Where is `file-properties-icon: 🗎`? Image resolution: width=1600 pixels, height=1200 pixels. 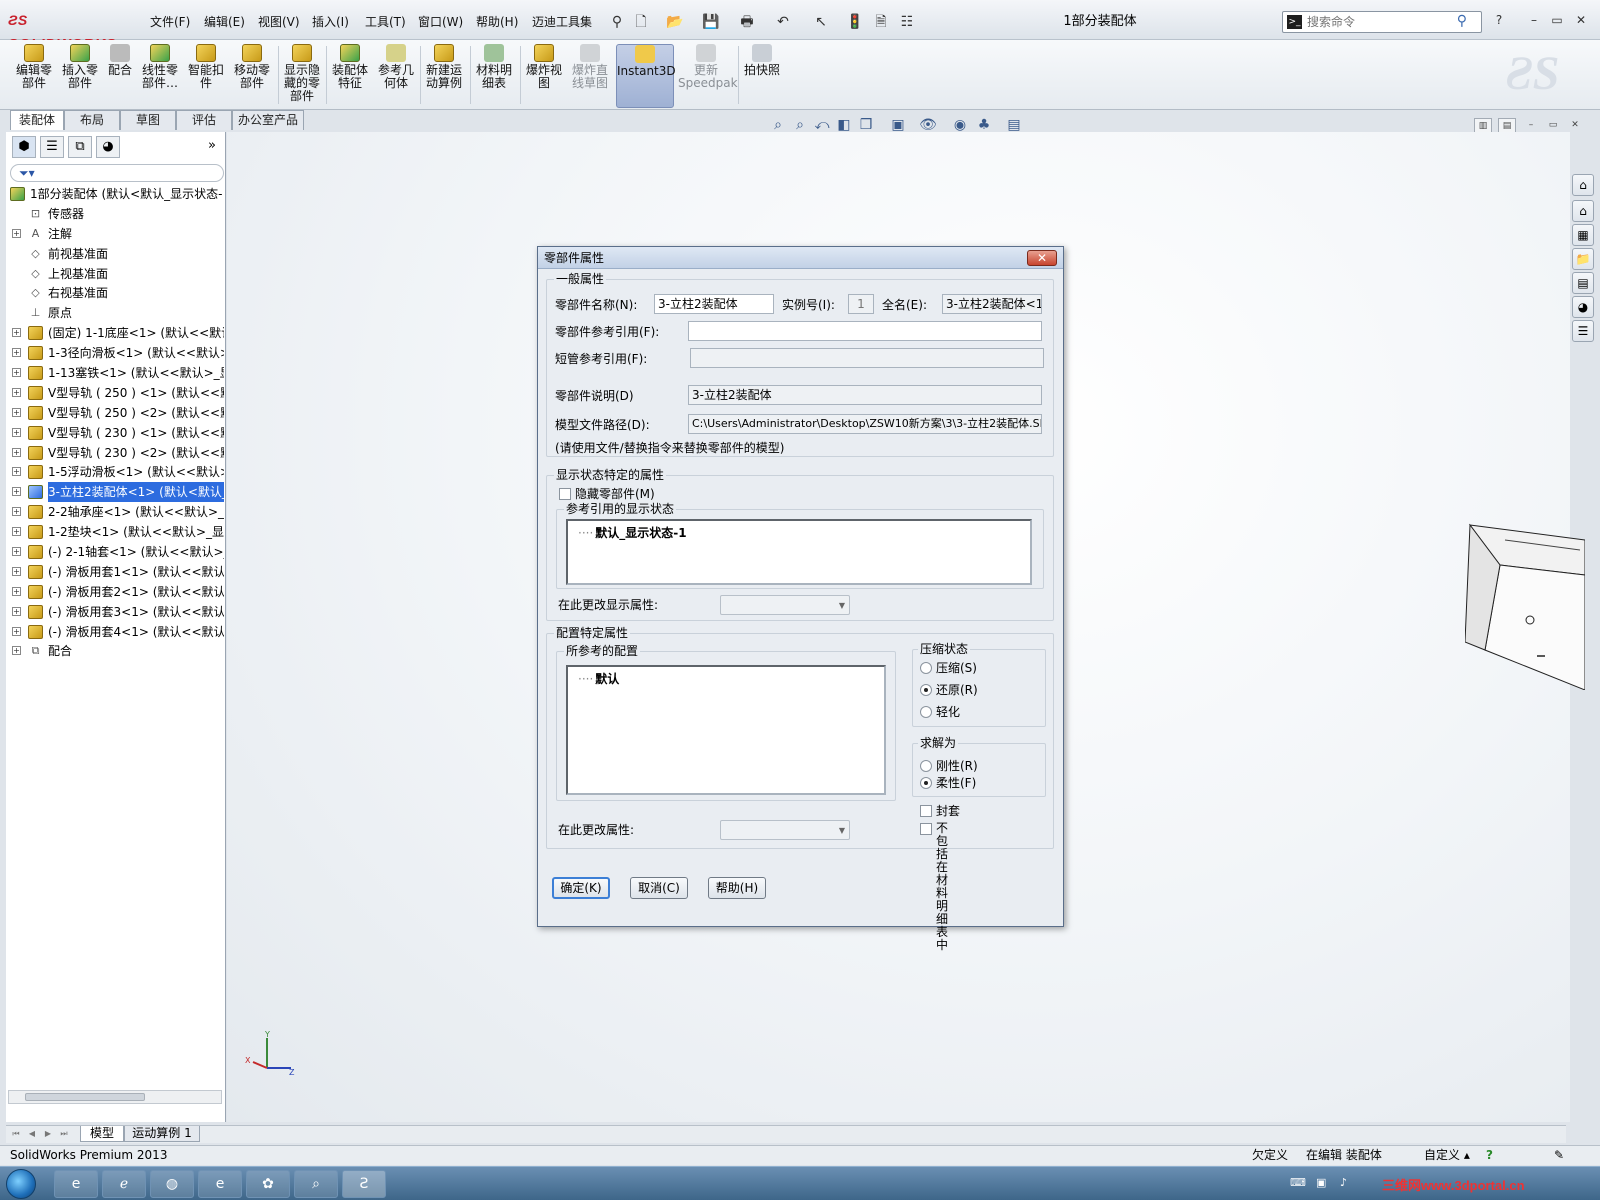 file-properties-icon: 🗎 is located at coordinates (881, 22).